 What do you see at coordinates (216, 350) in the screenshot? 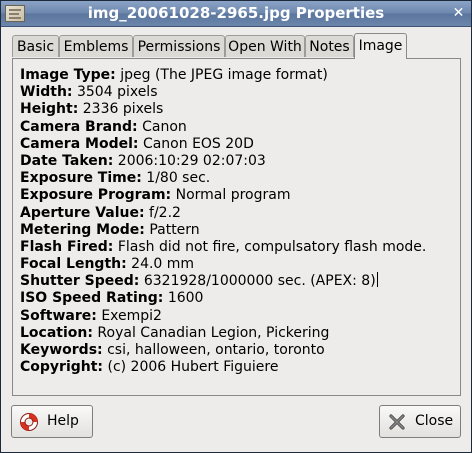
I see `property-value: csi, halloween, ontario, toronto` at bounding box center [216, 350].